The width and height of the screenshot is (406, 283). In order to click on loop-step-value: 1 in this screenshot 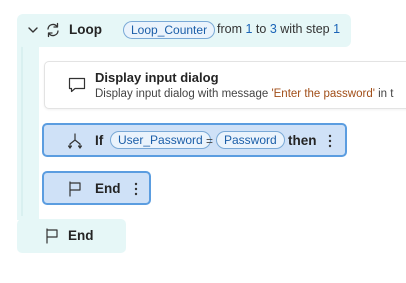, I will do `click(337, 29)`.